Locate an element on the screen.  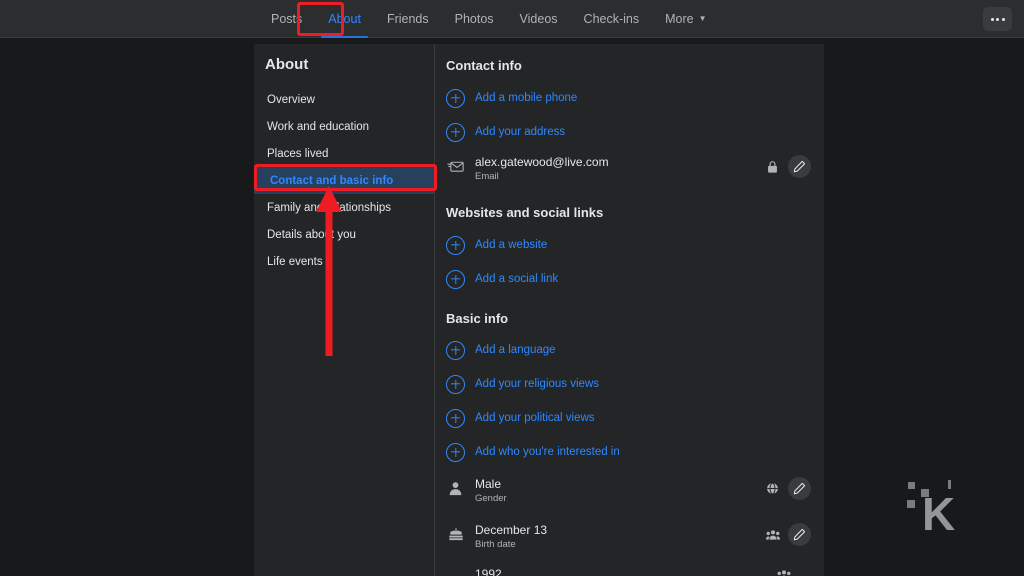
sidebar-item-family-and-relationships: Family and relationships is located at coordinates (345, 207).